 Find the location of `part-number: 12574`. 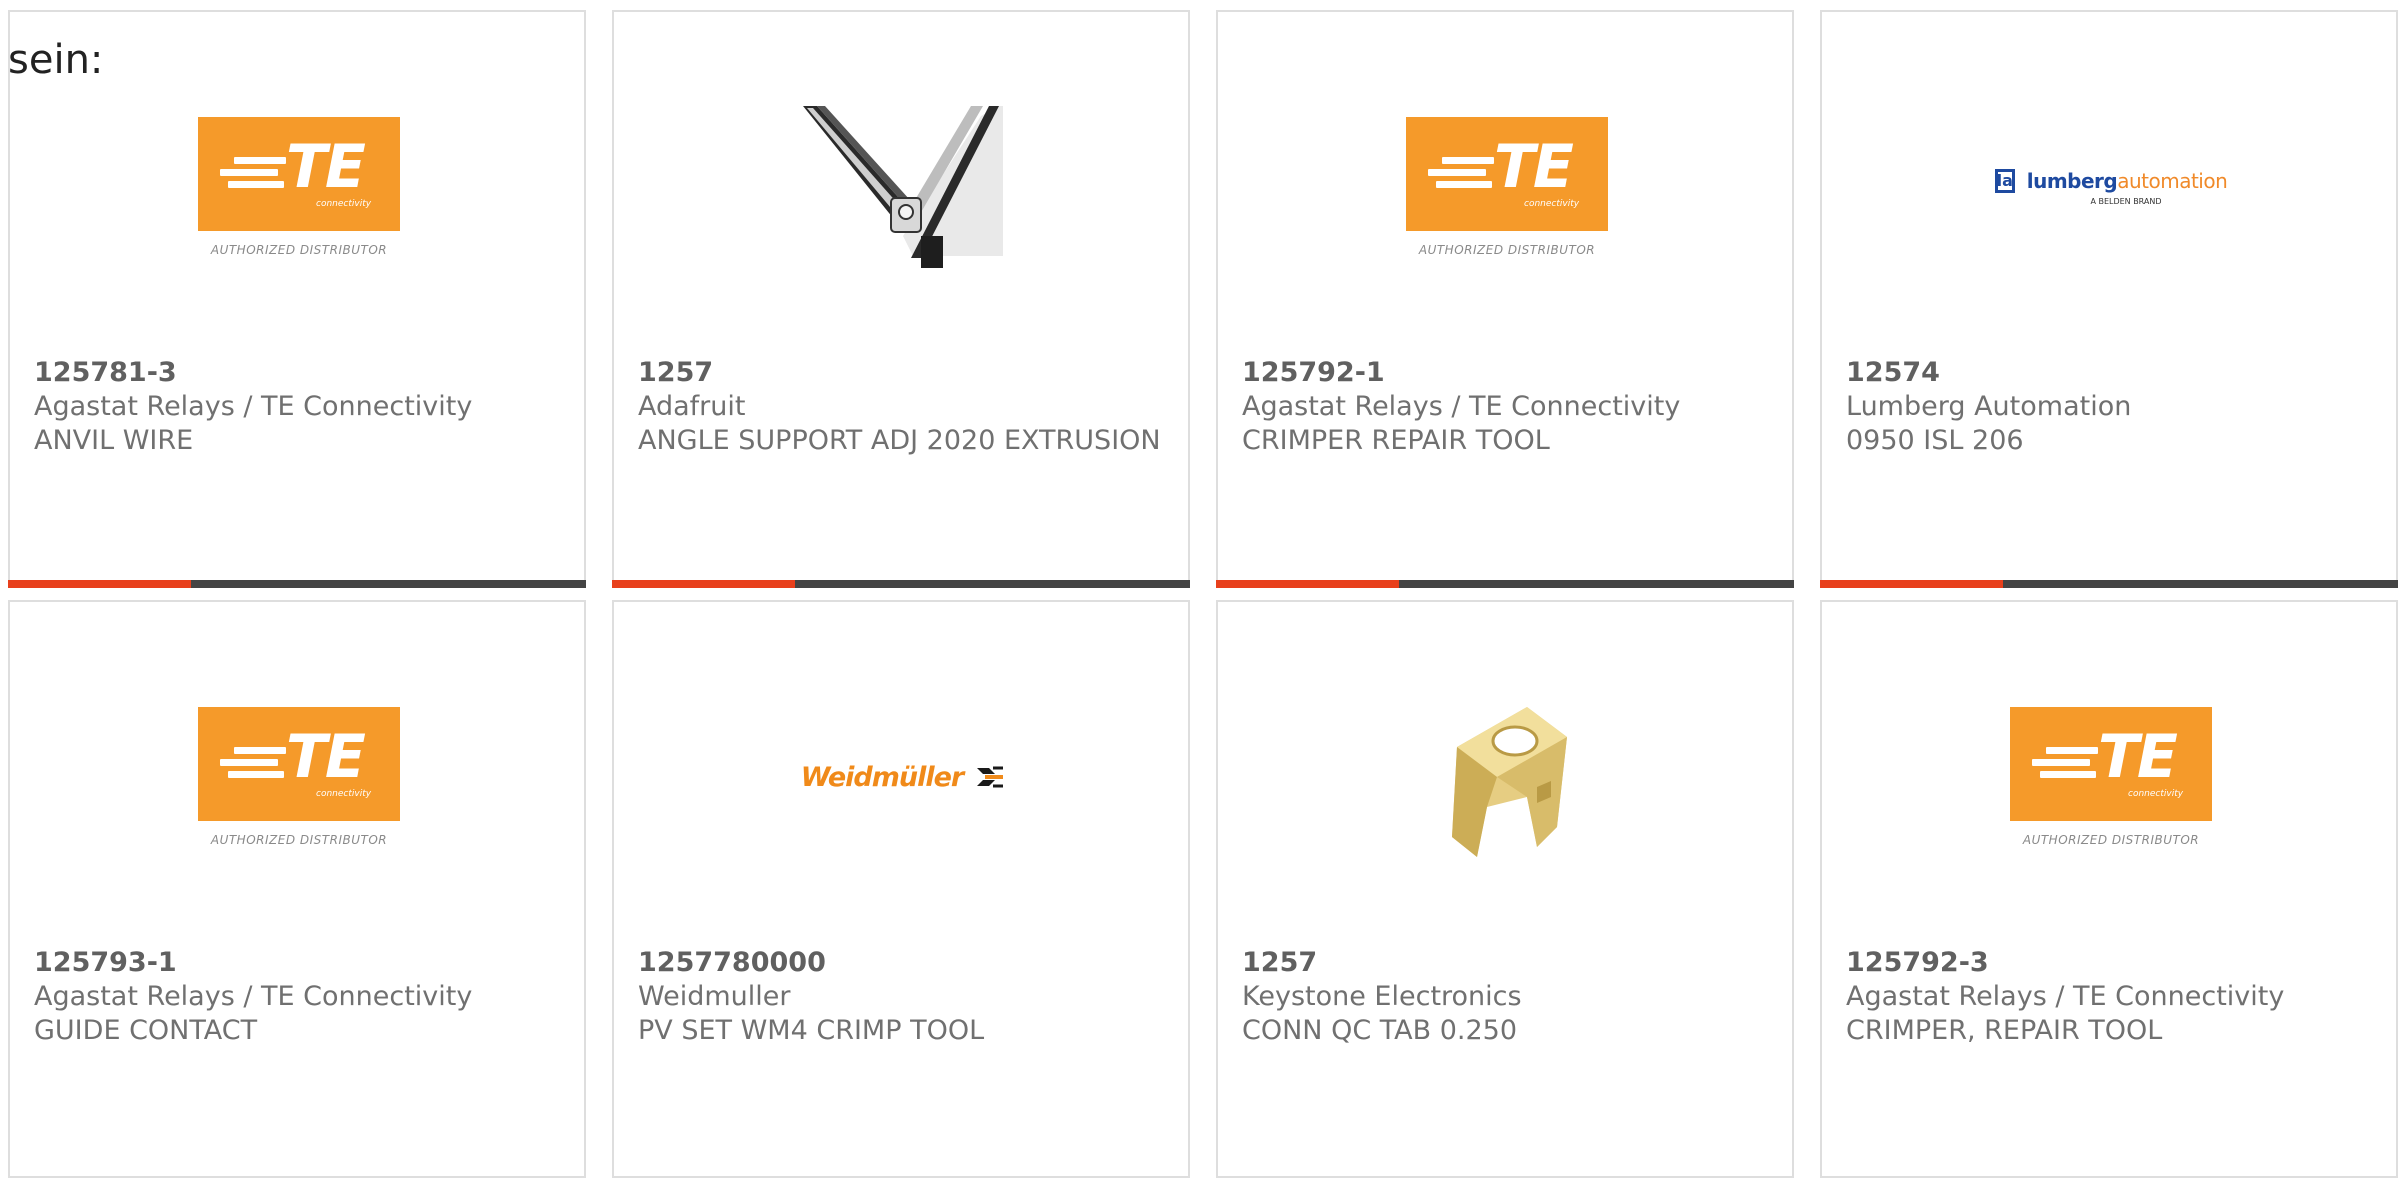

part-number: 12574 is located at coordinates (2111, 373).